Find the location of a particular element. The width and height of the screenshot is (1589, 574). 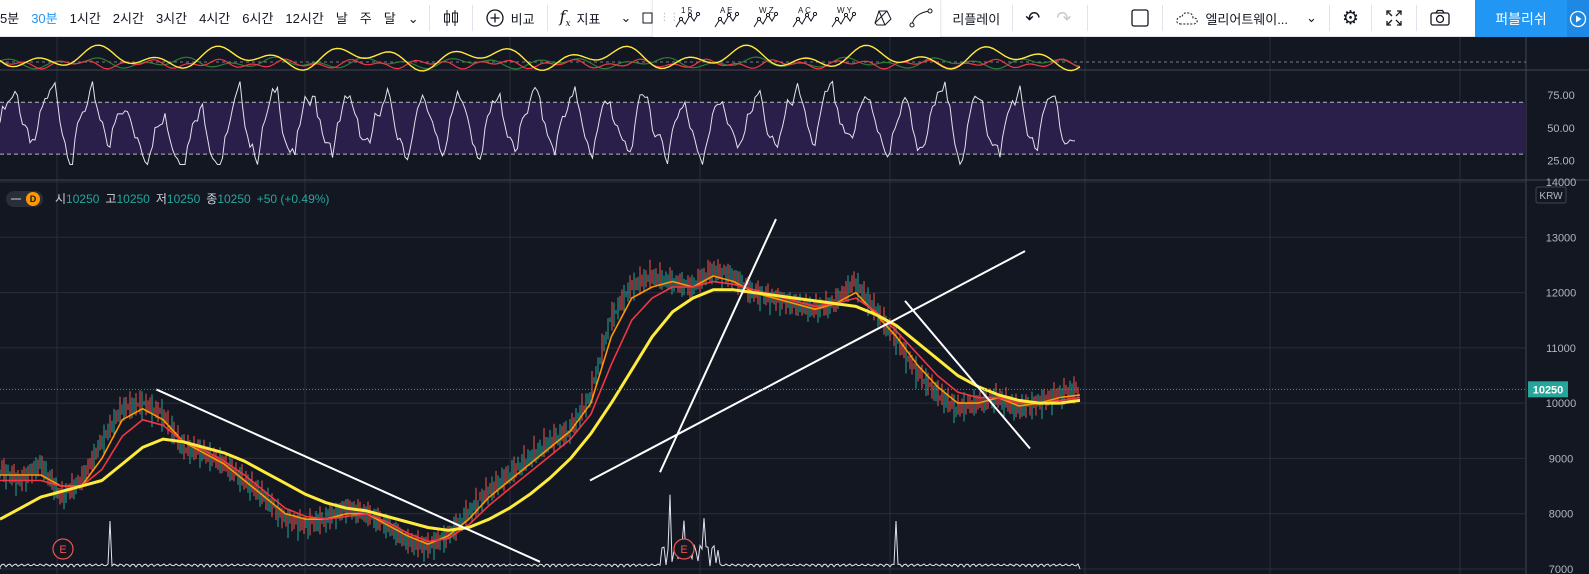

wave-pattern-icon: W Y is located at coordinates (843, 17).